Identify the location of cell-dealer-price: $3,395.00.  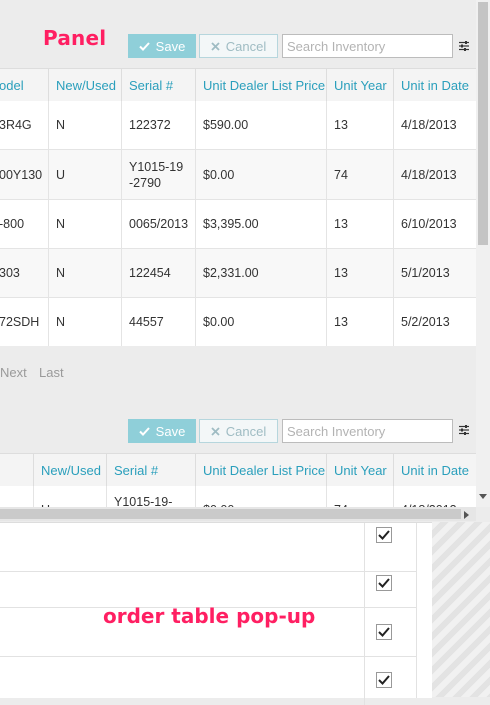
(260, 224).